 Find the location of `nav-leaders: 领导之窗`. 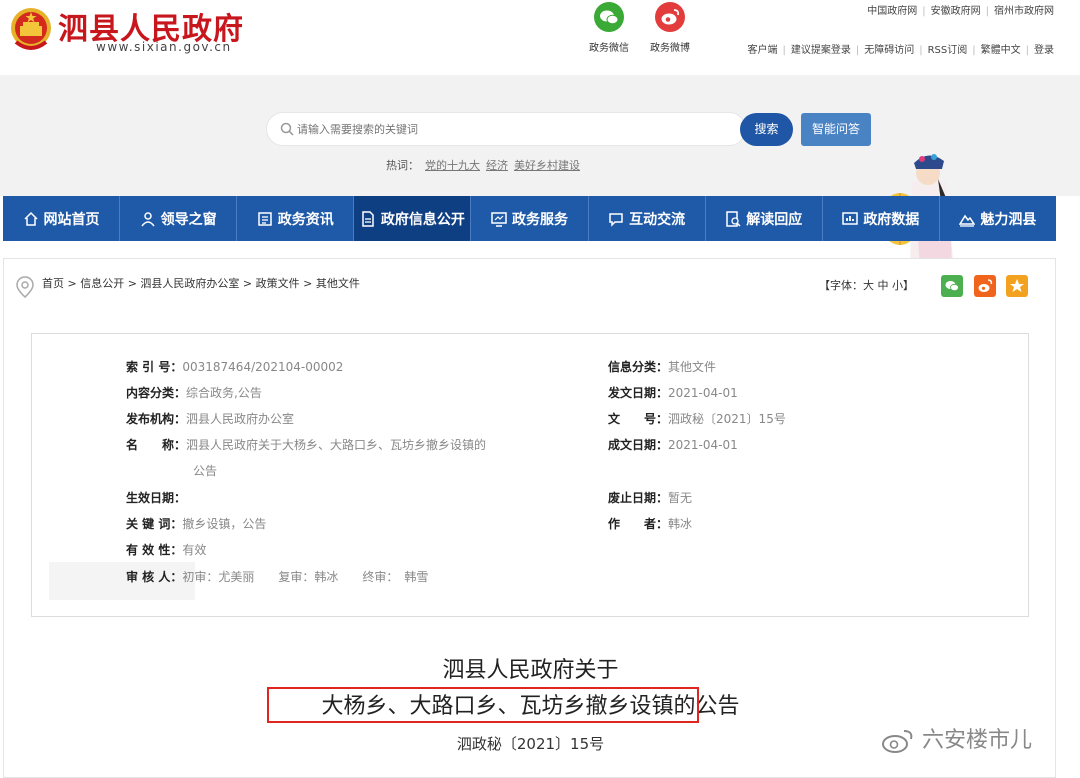

nav-leaders: 领导之窗 is located at coordinates (179, 218).